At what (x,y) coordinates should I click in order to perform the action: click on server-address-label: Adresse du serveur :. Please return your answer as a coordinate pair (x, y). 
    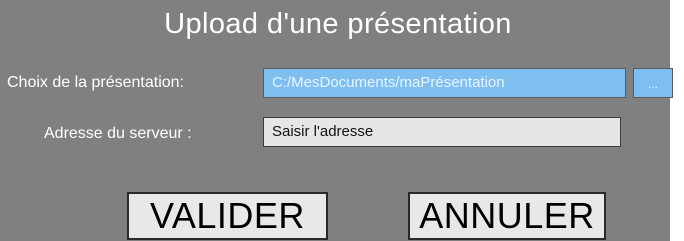
    Looking at the image, I should click on (118, 133).